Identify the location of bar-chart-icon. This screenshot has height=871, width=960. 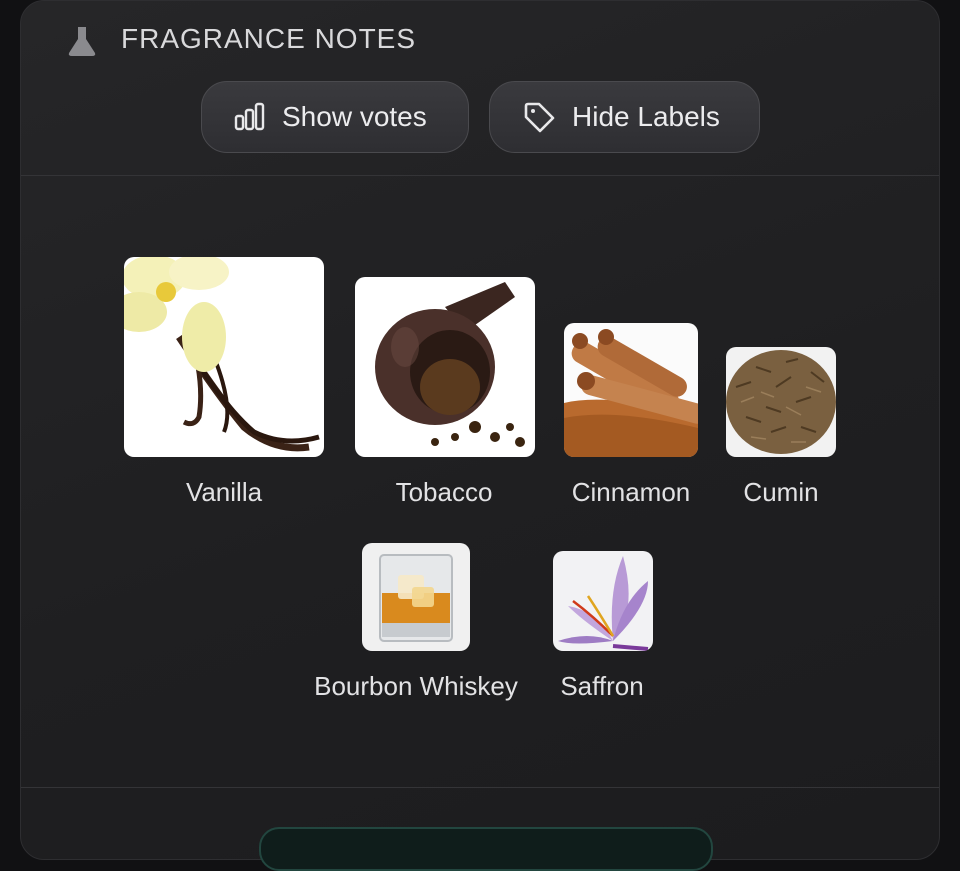
(249, 116).